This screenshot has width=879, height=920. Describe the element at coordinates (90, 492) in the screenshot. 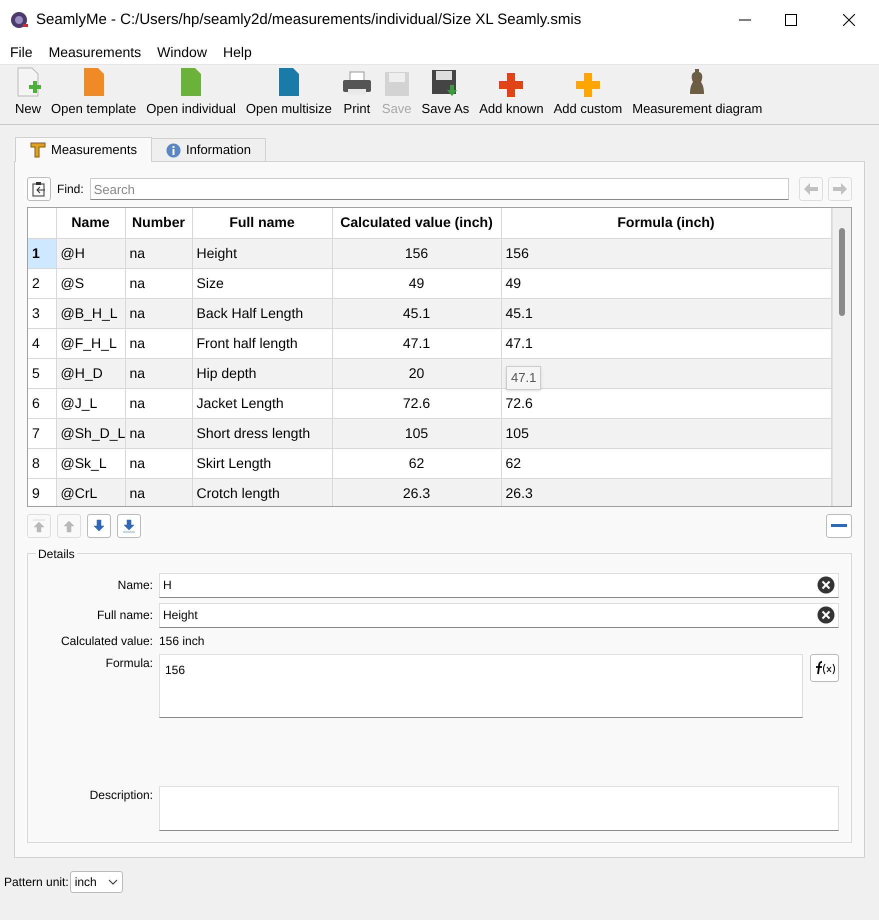

I see `table-cell: @CrL` at that location.